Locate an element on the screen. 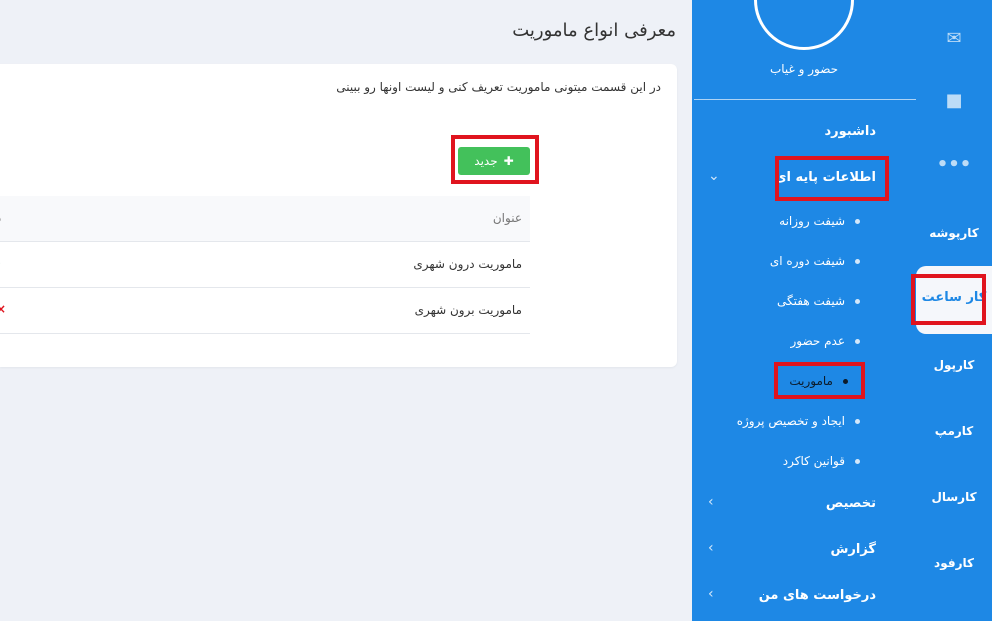  sidebar-subitem-absence: عدم حضور is located at coordinates (825, 341).